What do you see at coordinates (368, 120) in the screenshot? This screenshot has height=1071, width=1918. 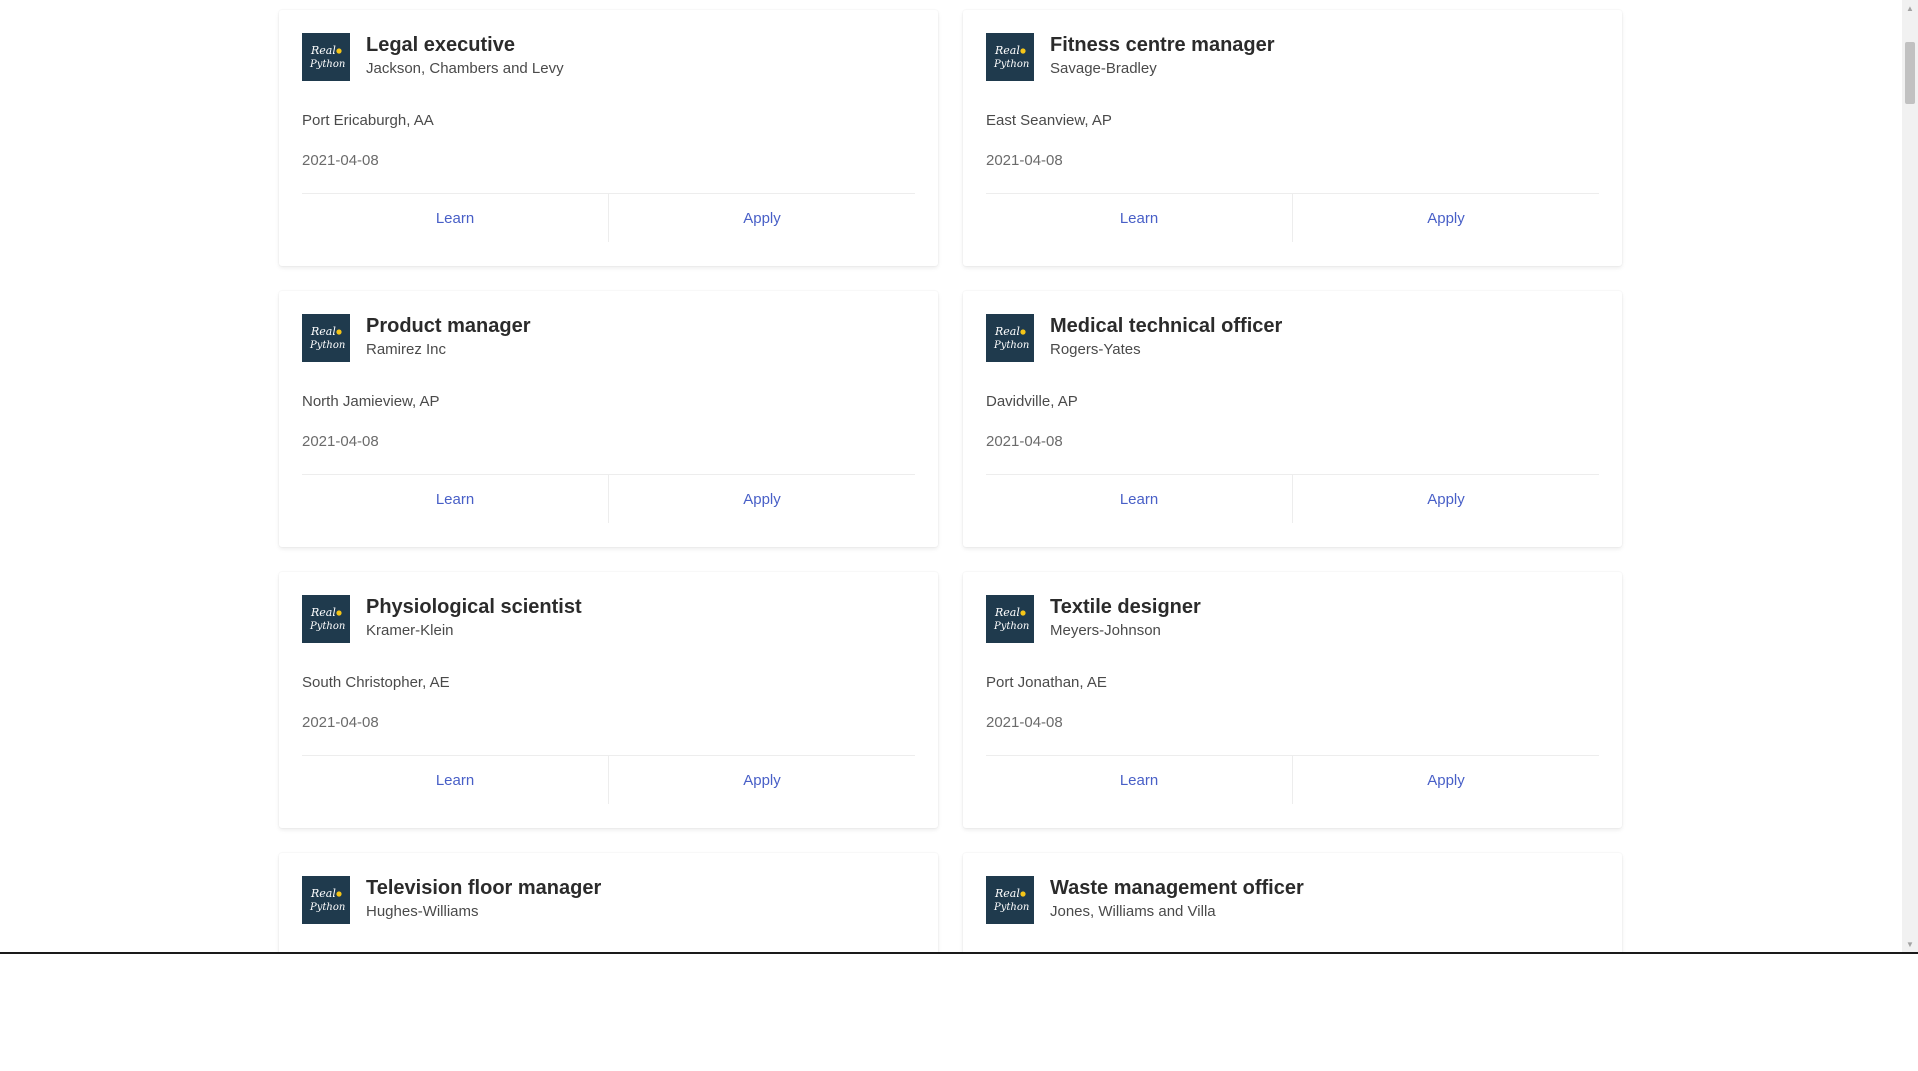 I see `job-location: Port Ericaburgh, AA` at bounding box center [368, 120].